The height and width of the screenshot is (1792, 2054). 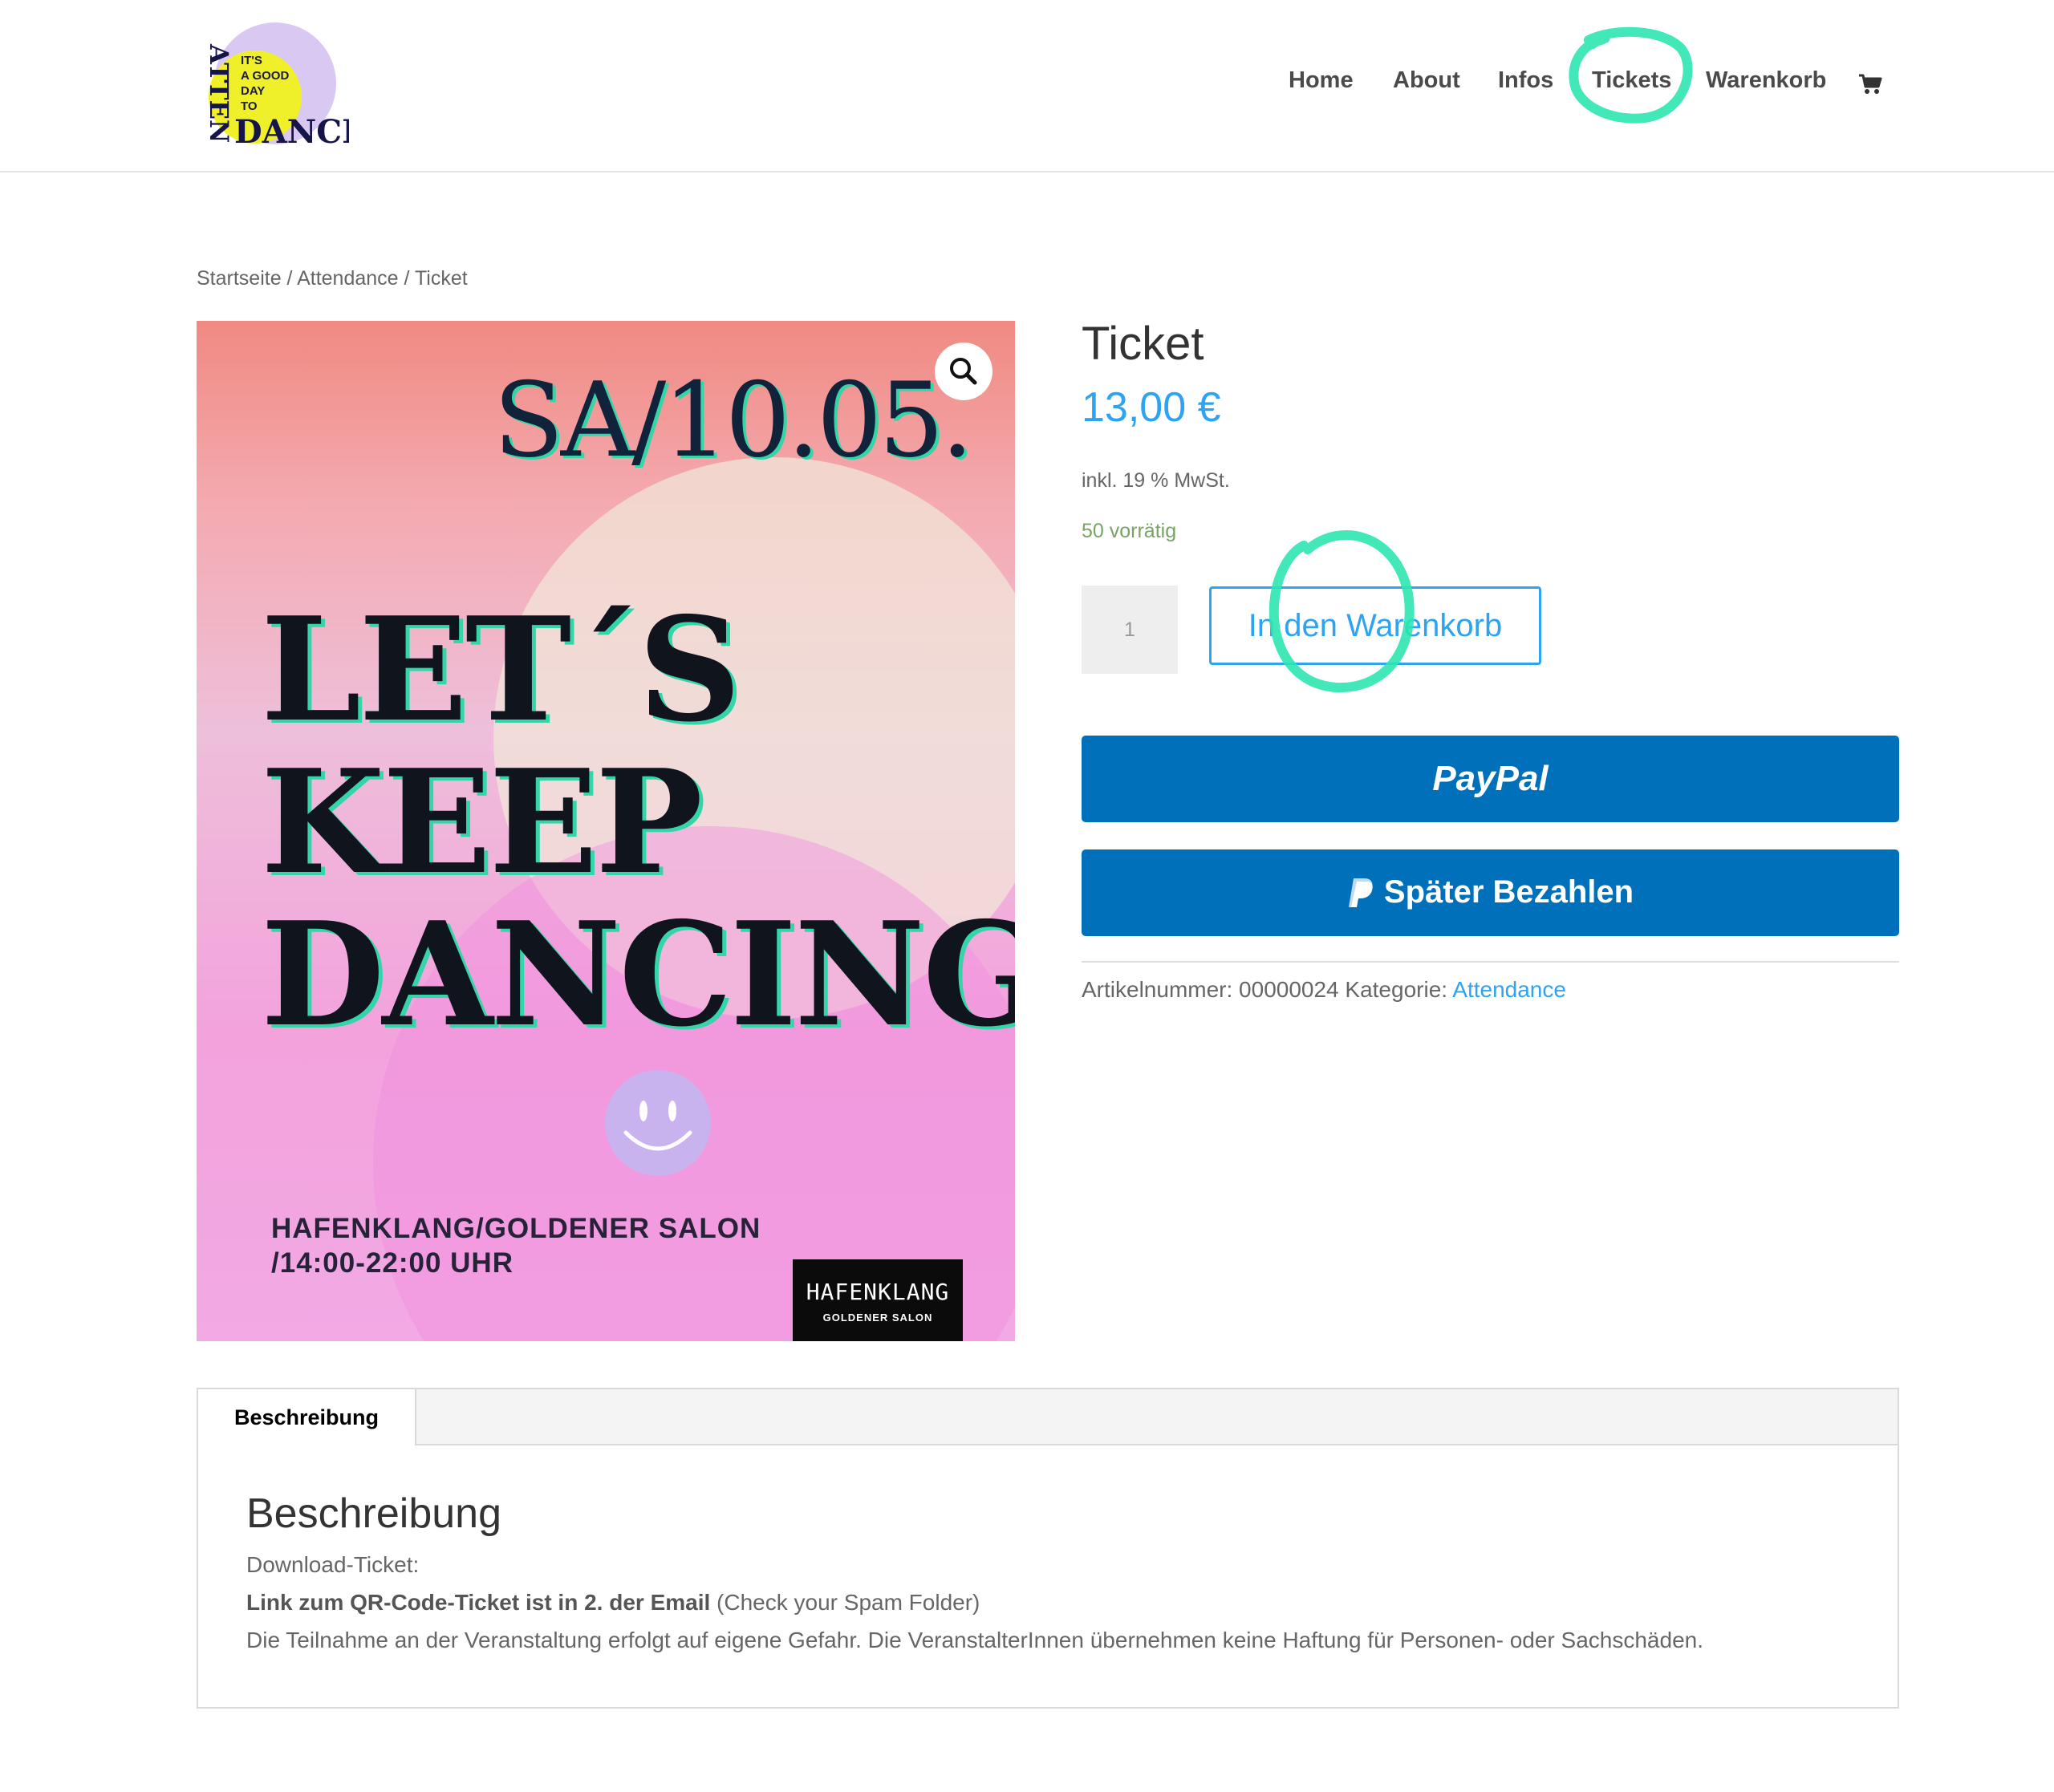 I want to click on logo-text-1: IT'S, so click(x=251, y=61).